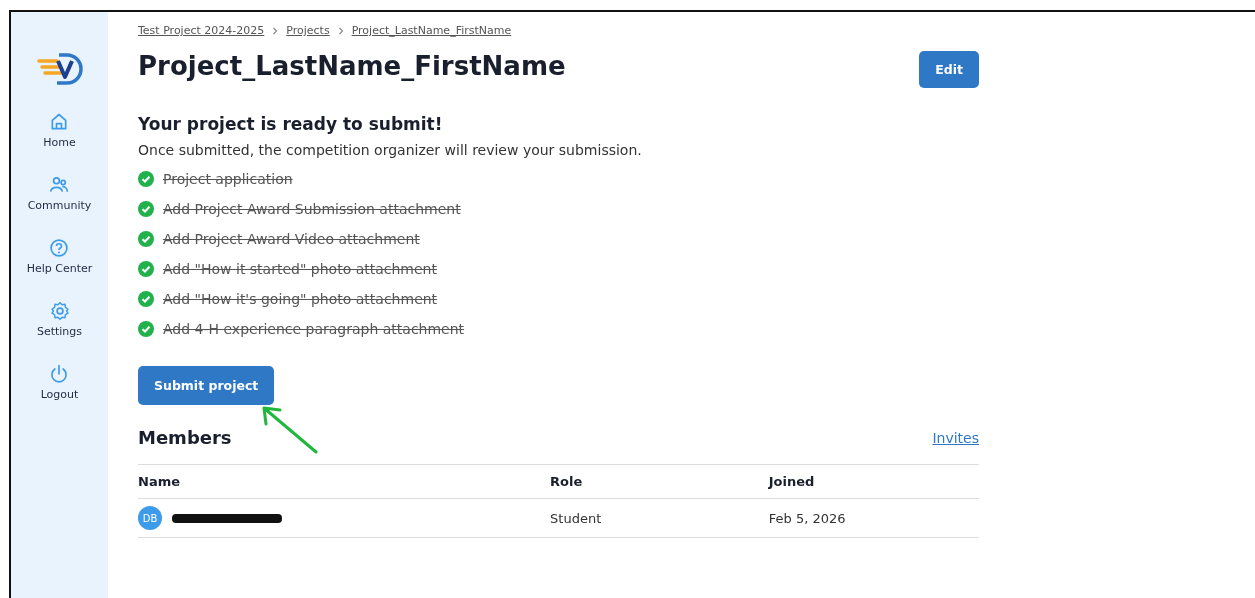 The image size is (1255, 598). I want to click on logo-icon, so click(59, 69).